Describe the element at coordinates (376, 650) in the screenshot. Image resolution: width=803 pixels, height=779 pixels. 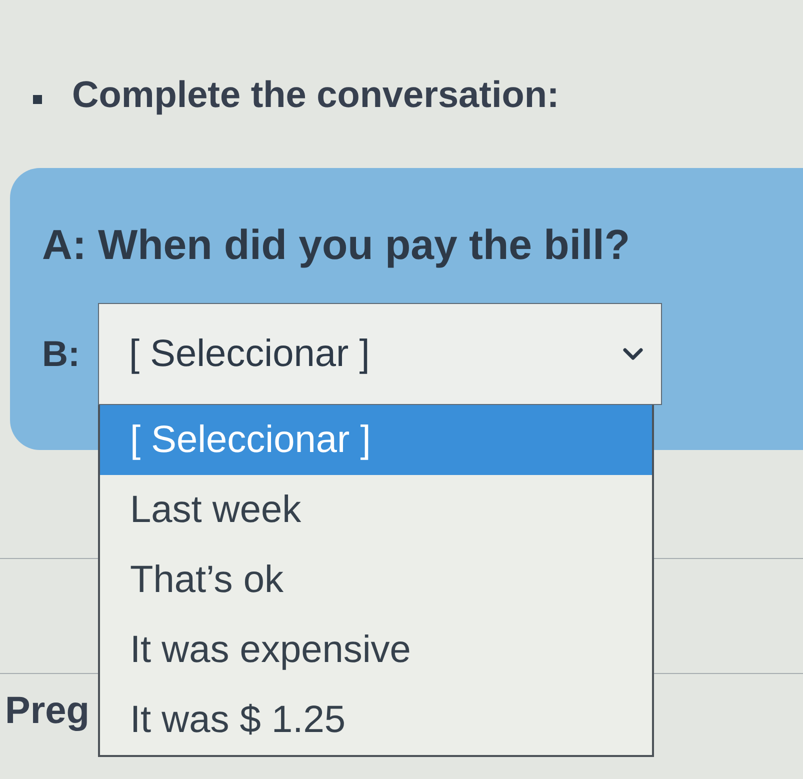
I see `dropdown-option: It was expensive` at that location.